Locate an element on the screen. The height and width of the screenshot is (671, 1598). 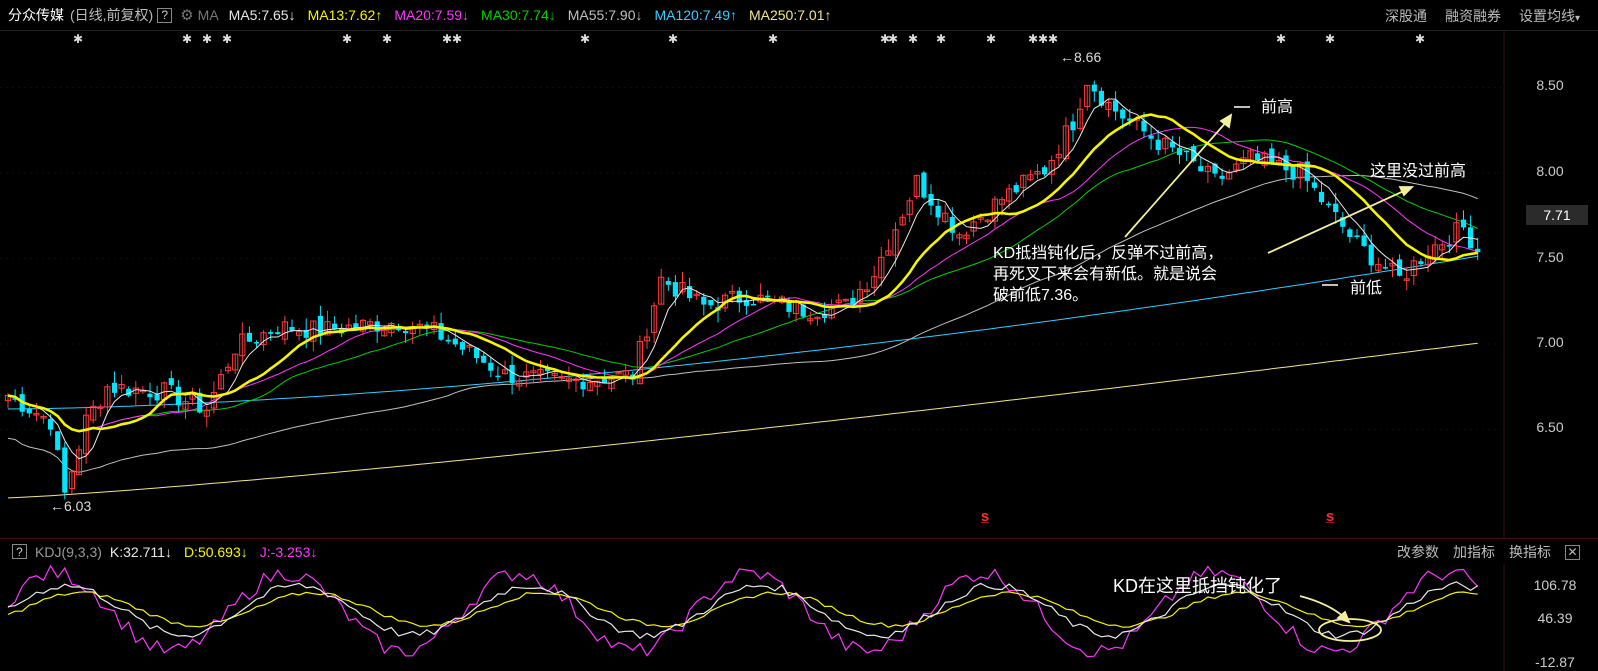
price-label-850: 8.50 is located at coordinates (1549, 85).